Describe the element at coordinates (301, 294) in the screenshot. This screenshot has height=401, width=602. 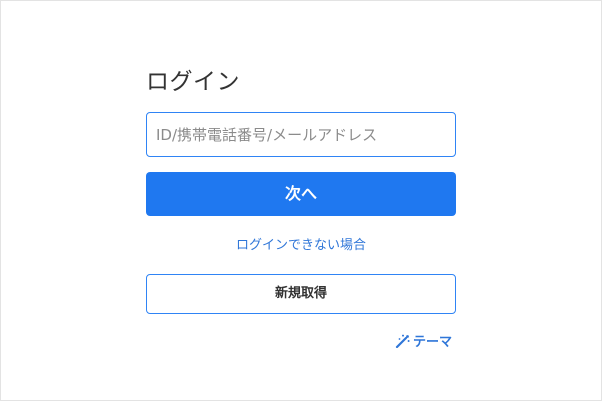
I see `register-button: 新規取得` at that location.